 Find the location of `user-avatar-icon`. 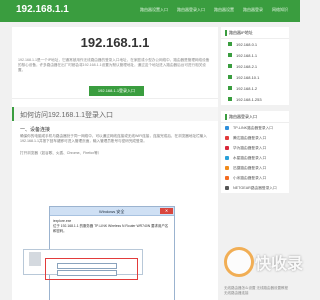

user-avatar-icon is located at coordinates (35, 259).